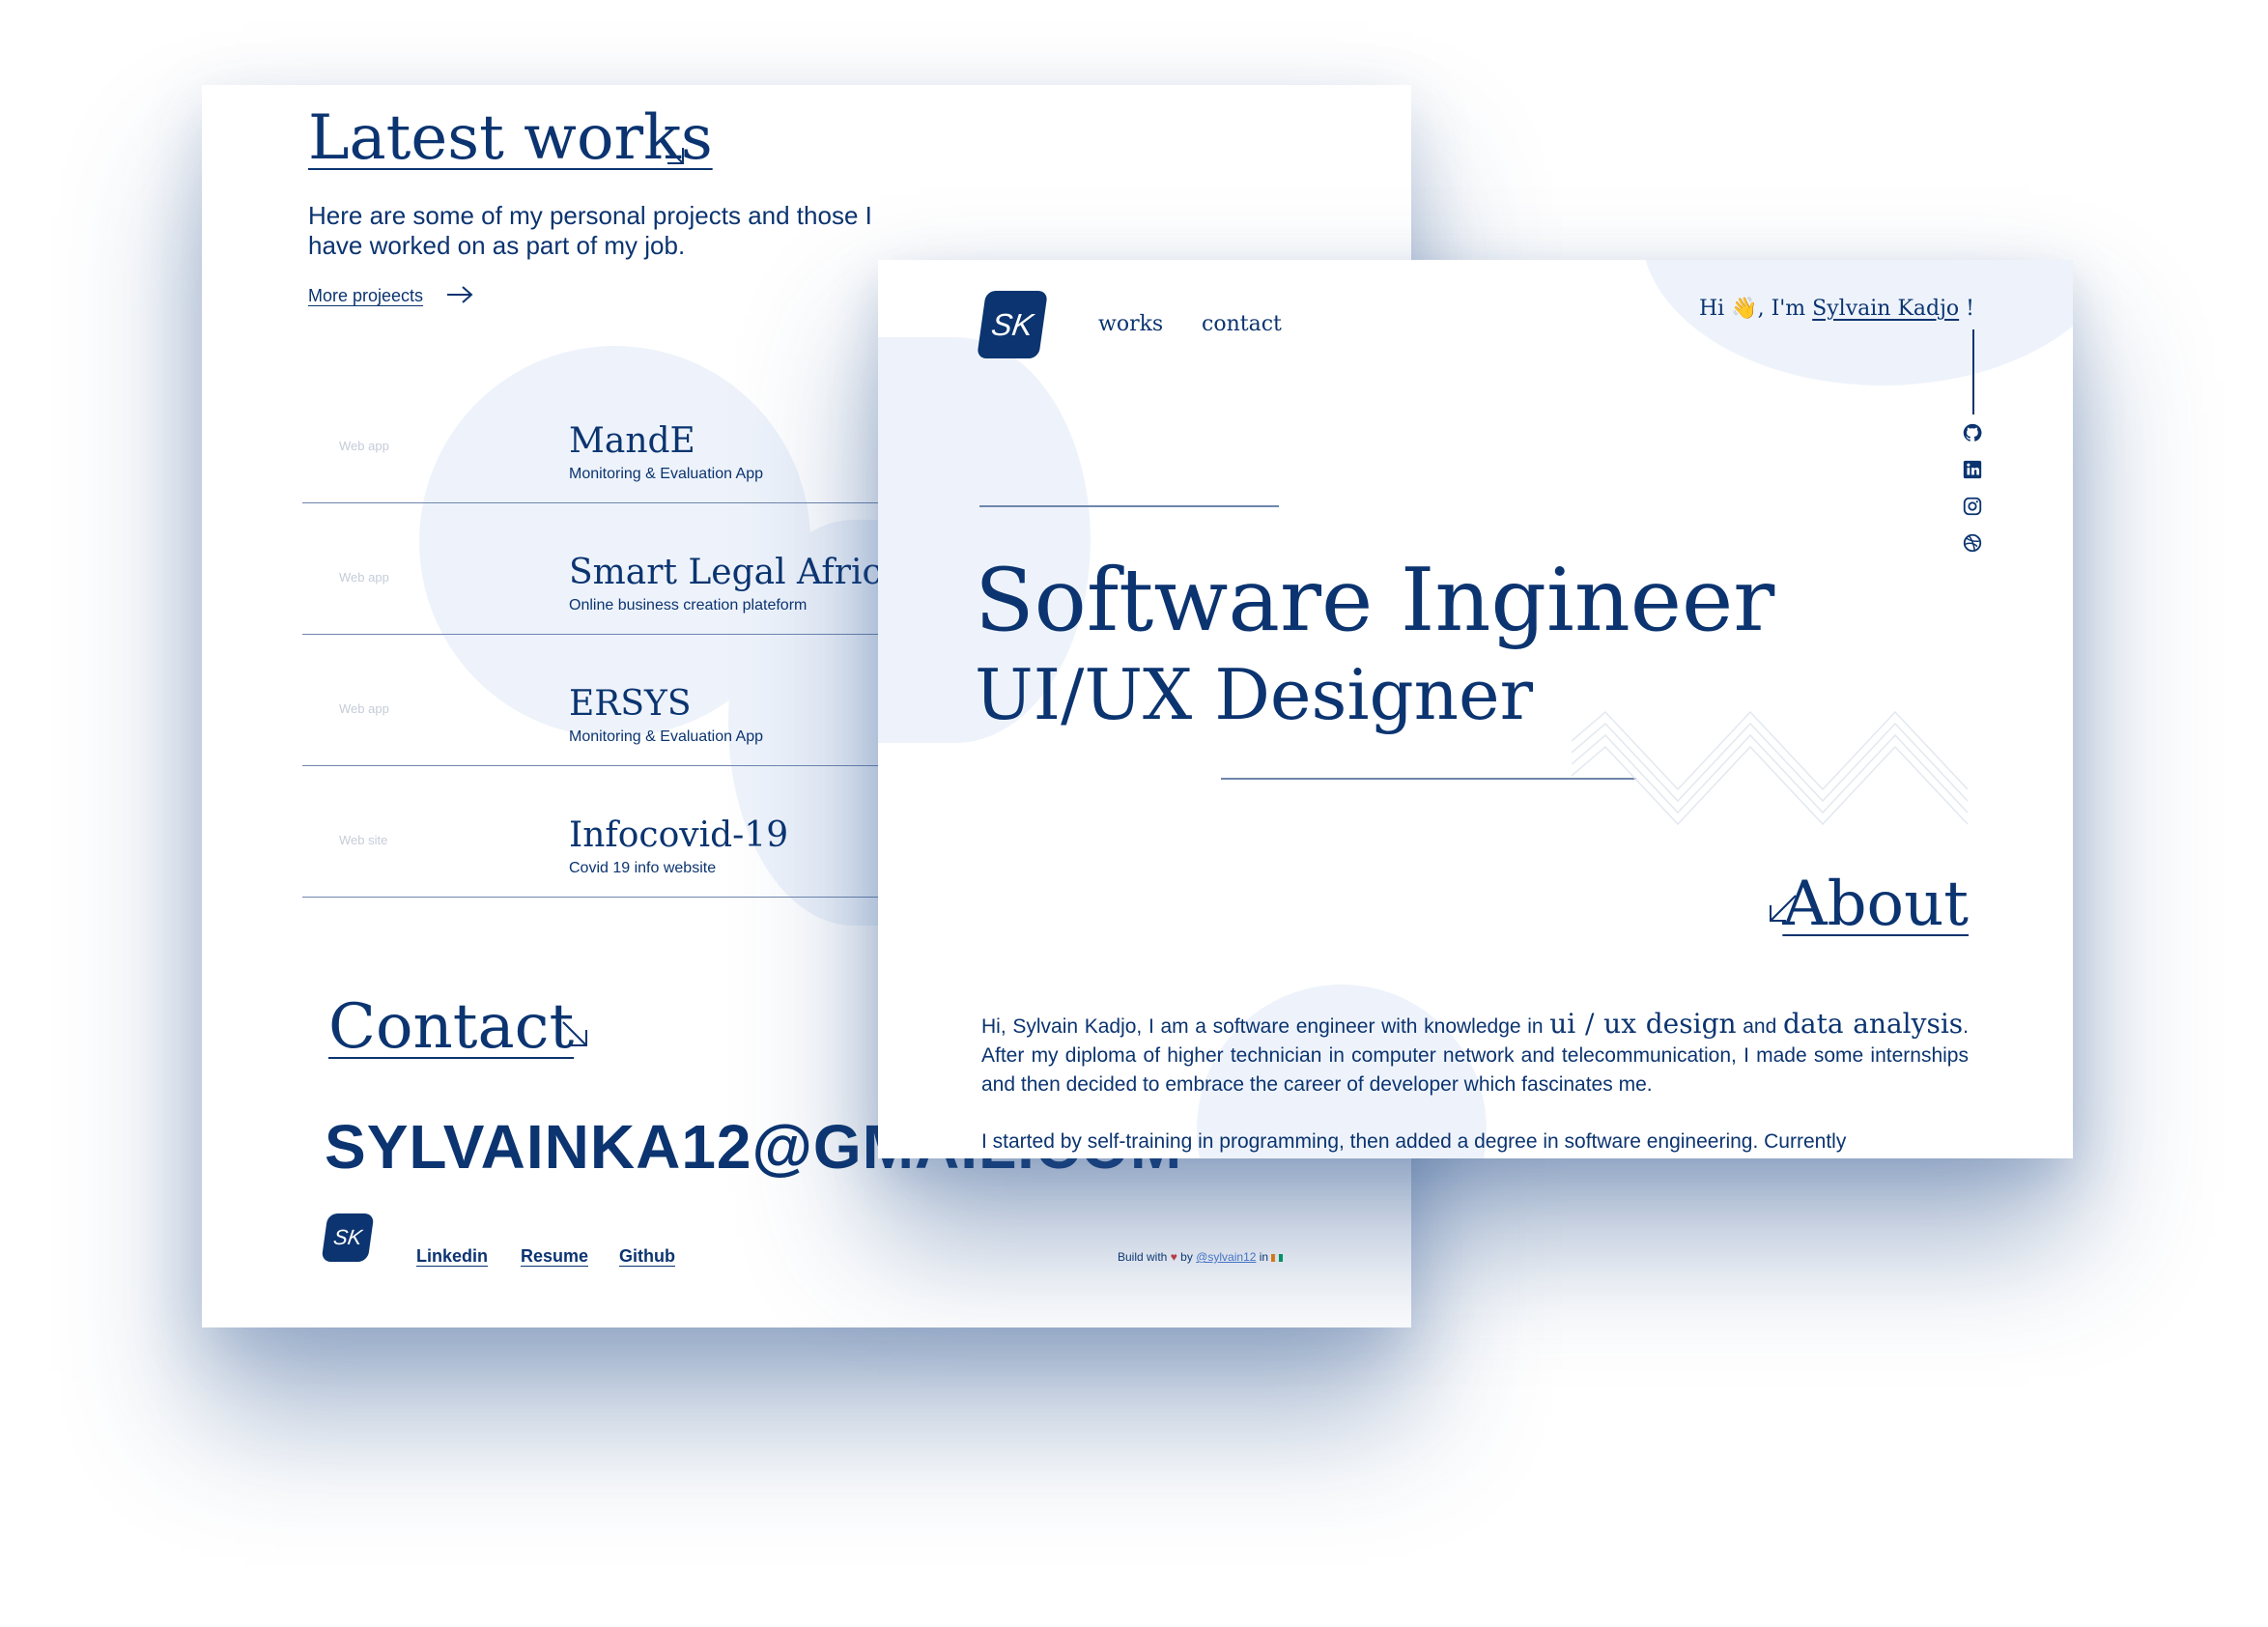  What do you see at coordinates (632, 441) in the screenshot?
I see `project-name: MandE` at bounding box center [632, 441].